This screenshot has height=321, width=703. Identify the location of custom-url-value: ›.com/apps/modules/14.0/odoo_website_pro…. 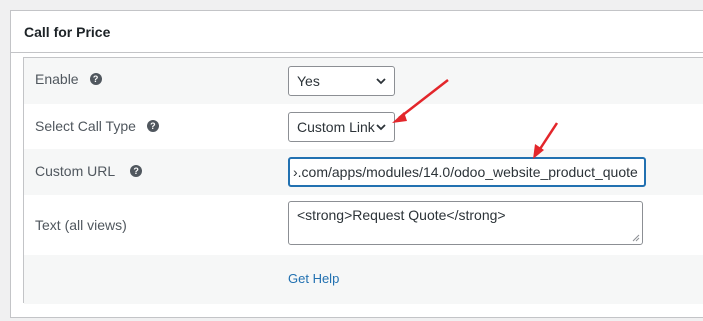
(465, 172).